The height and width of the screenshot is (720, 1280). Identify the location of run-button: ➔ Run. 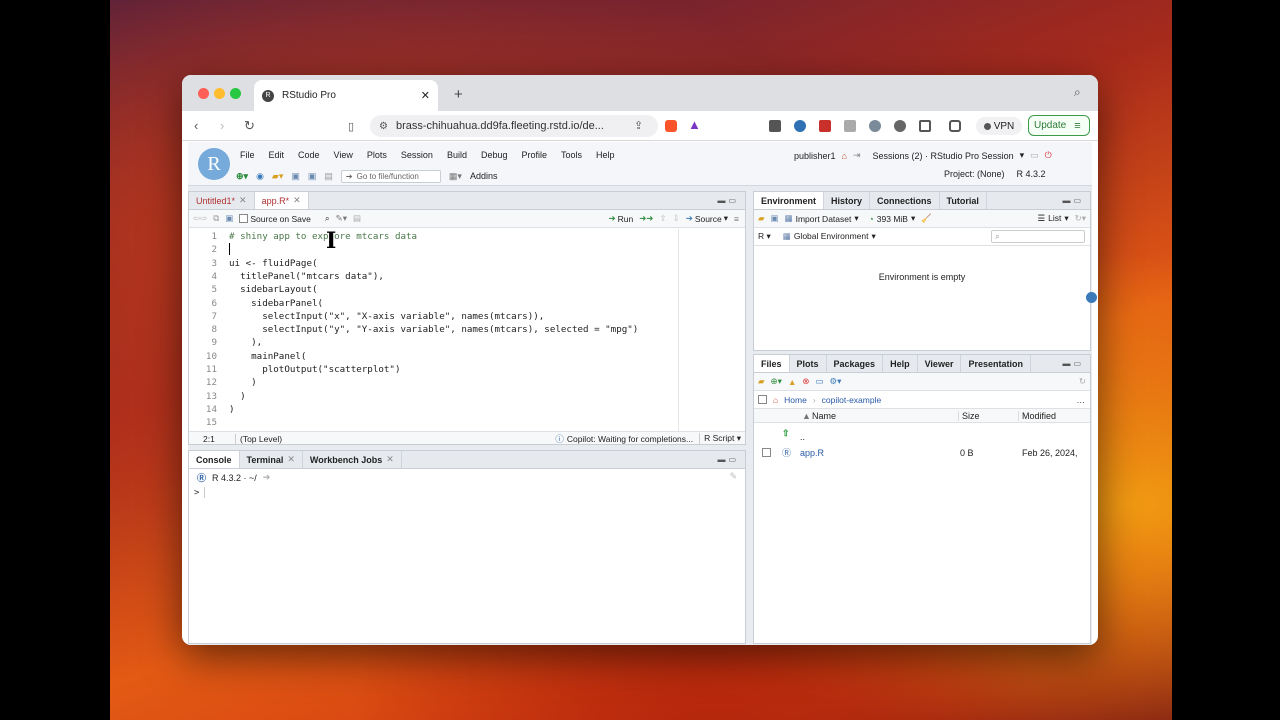
(620, 218).